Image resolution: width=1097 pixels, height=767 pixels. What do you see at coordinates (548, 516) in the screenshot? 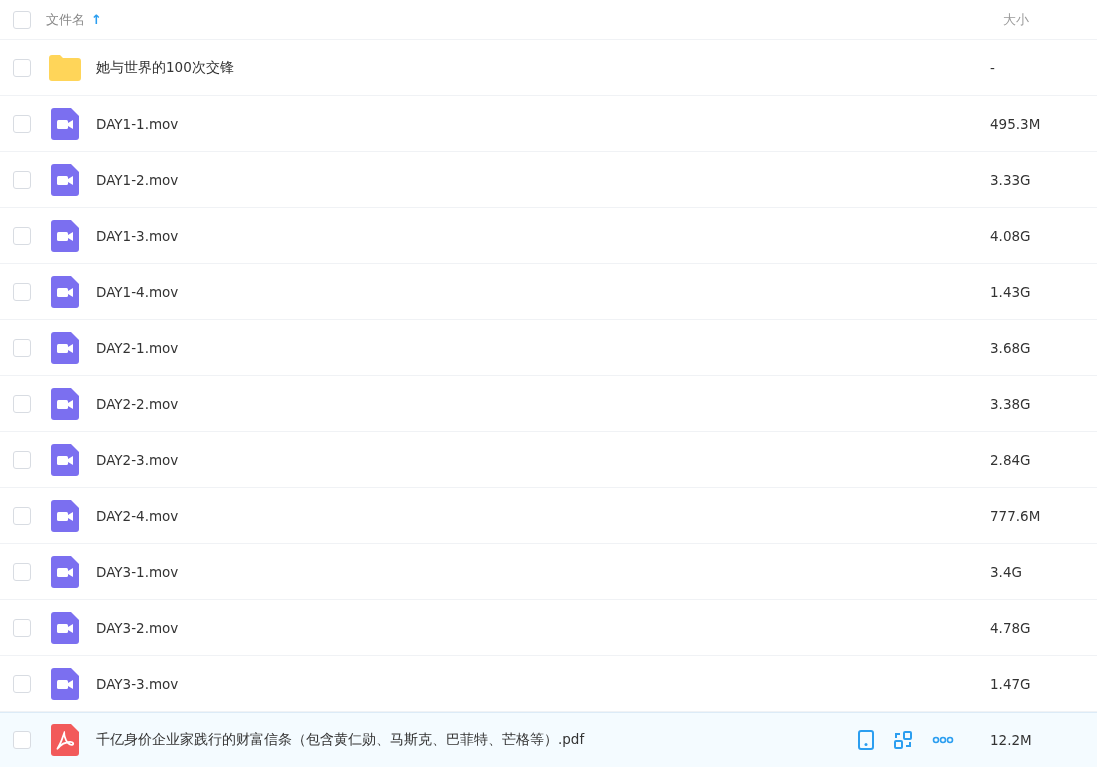
I see `file-row: DAY2-4.mov 777.6M` at bounding box center [548, 516].